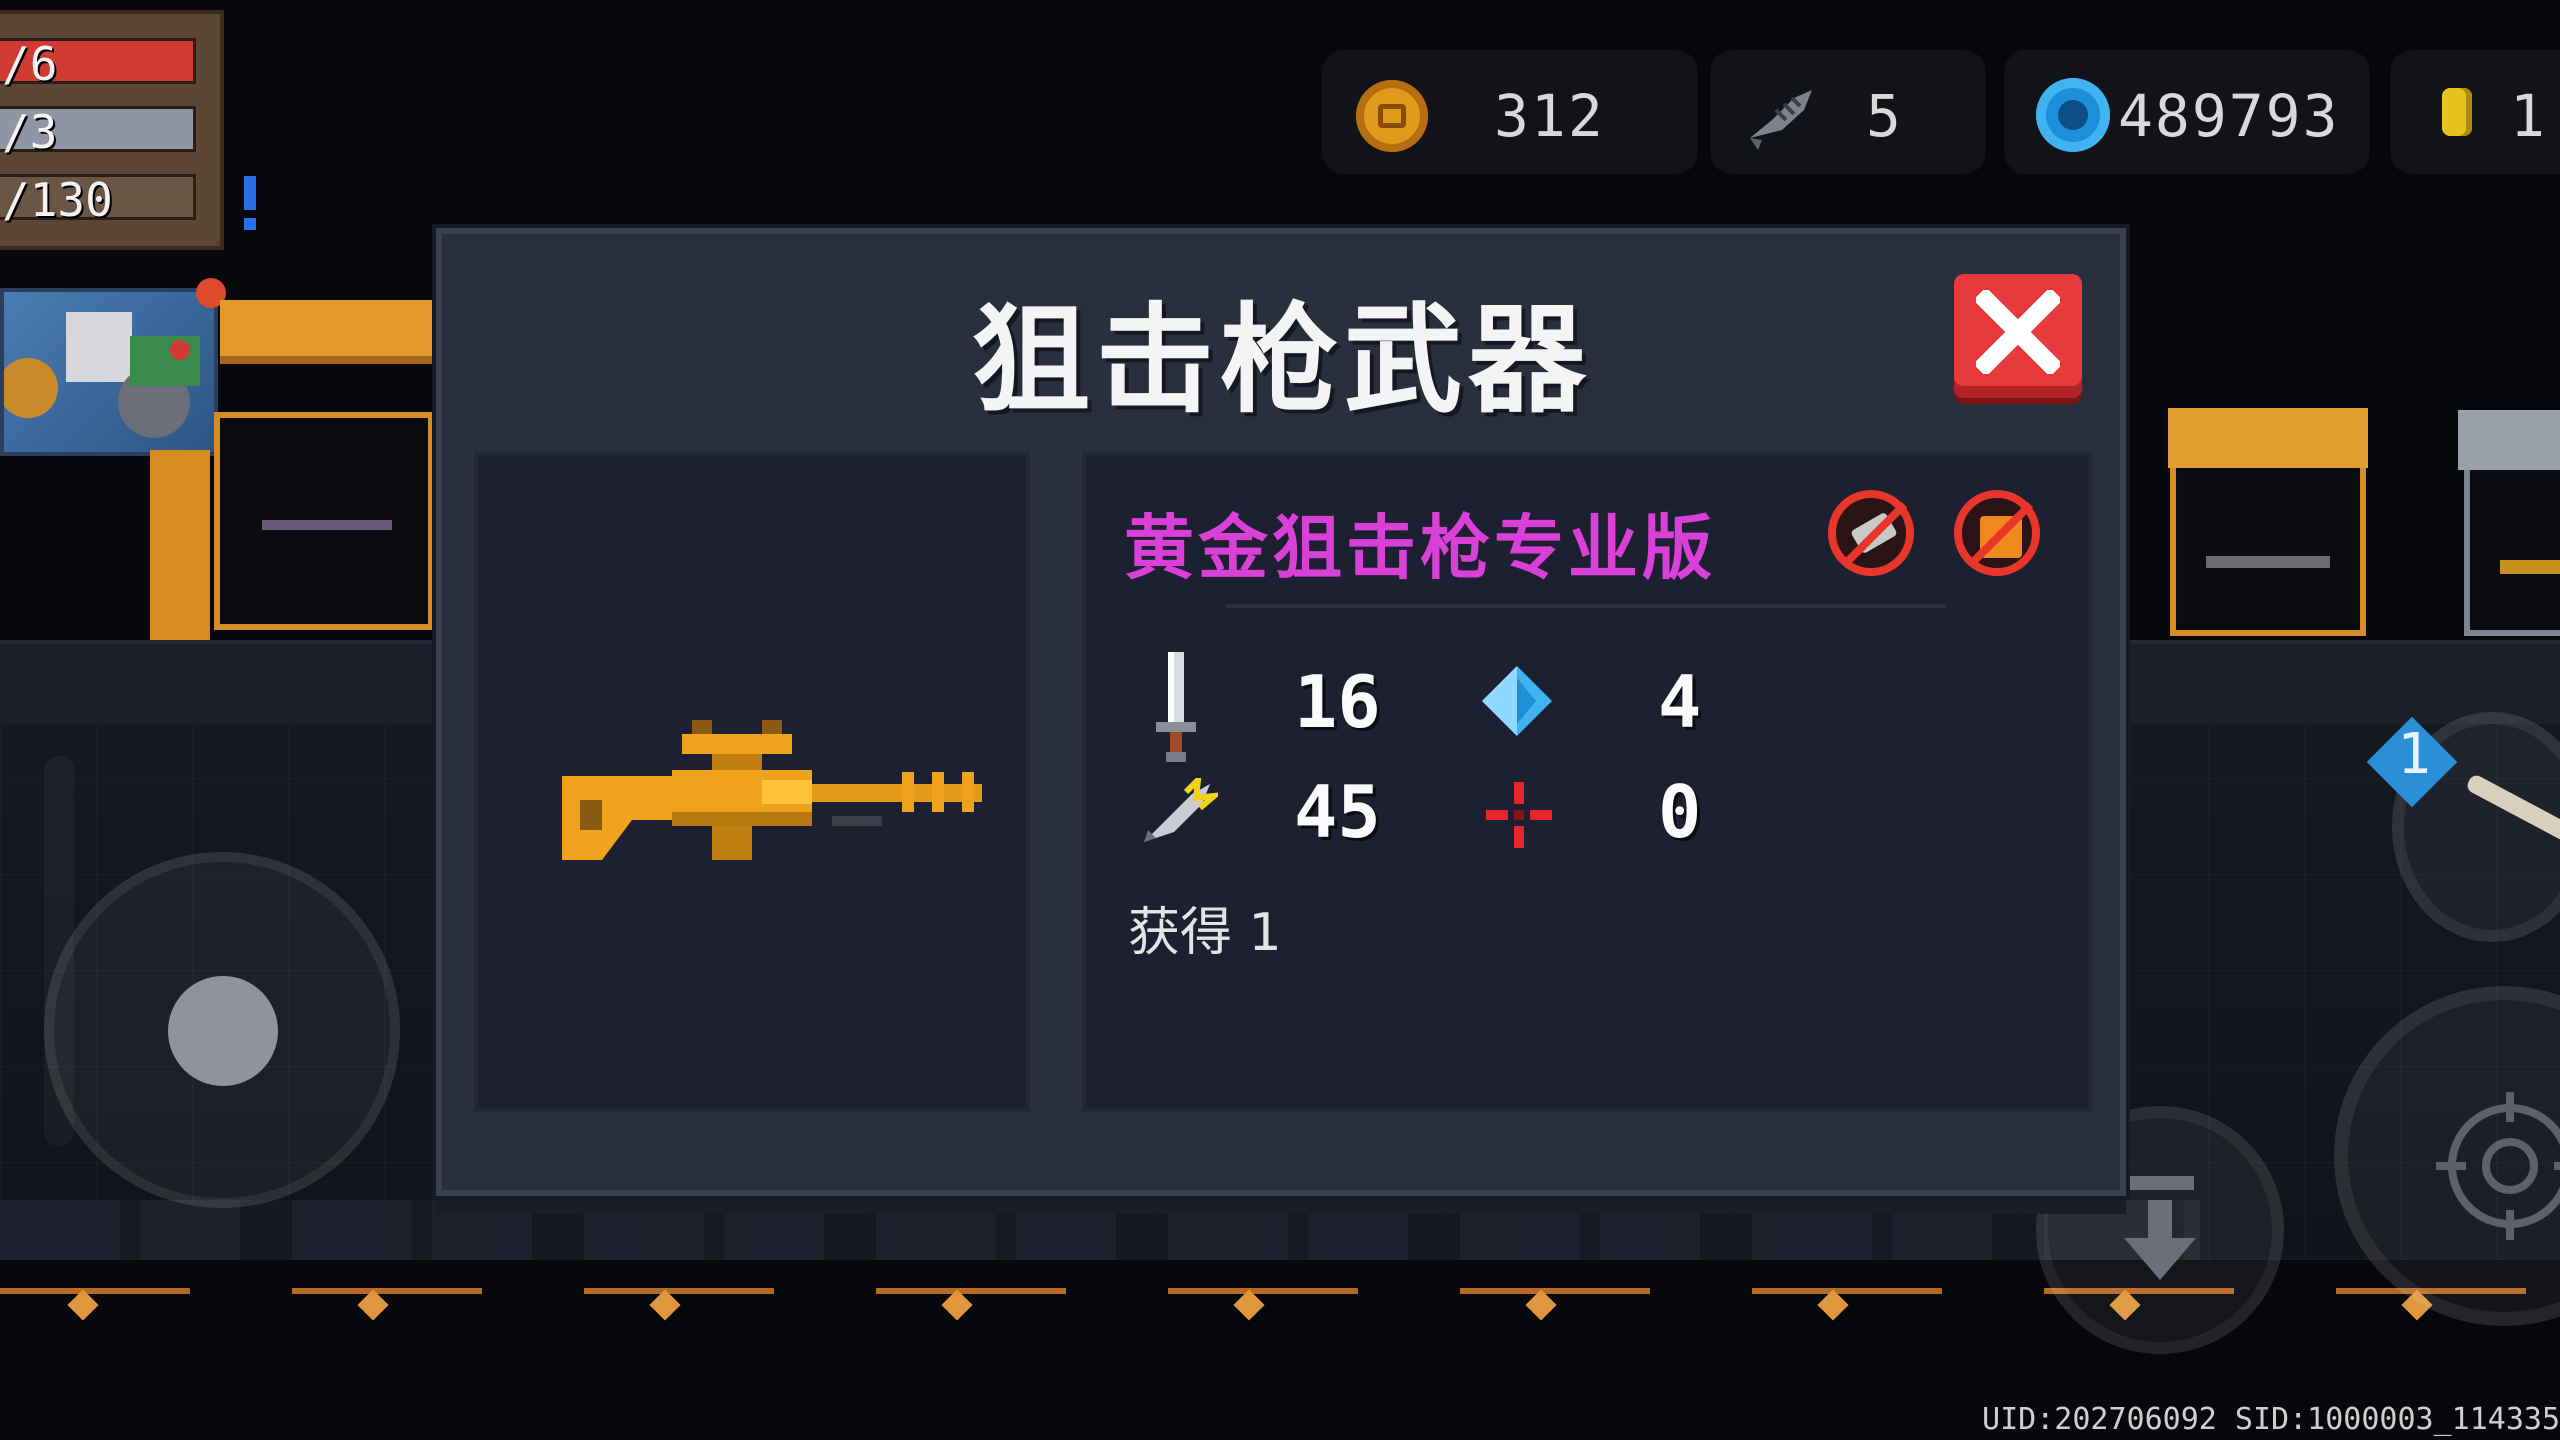 The height and width of the screenshot is (1440, 2560). What do you see at coordinates (772, 790) in the screenshot?
I see `golden-sniper-rifle-icon` at bounding box center [772, 790].